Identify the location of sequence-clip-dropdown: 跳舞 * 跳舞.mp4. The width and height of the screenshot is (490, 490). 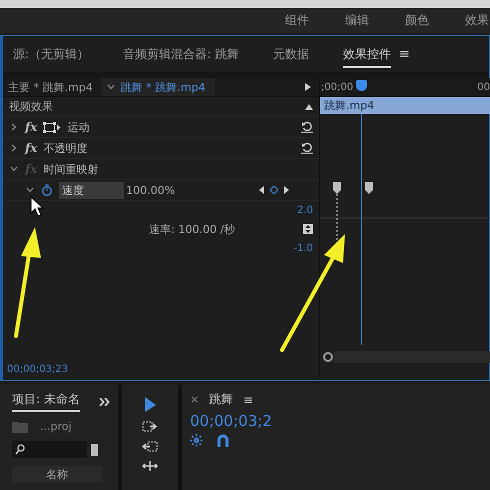
(158, 87).